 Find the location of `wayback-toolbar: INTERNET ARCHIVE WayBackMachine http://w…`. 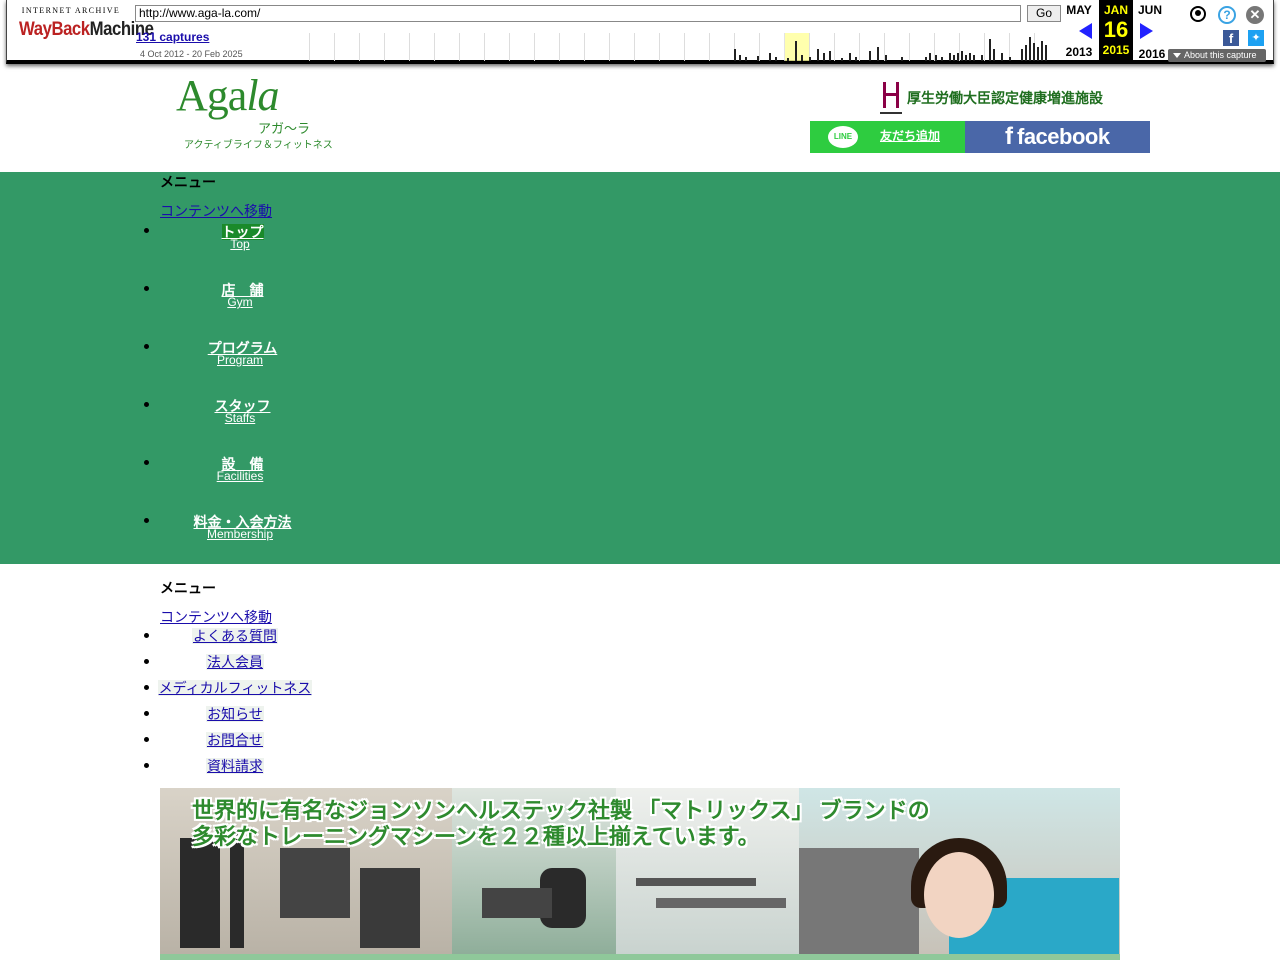

wayback-toolbar: INTERNET ARCHIVE WayBackMachine http://w… is located at coordinates (640, 32).